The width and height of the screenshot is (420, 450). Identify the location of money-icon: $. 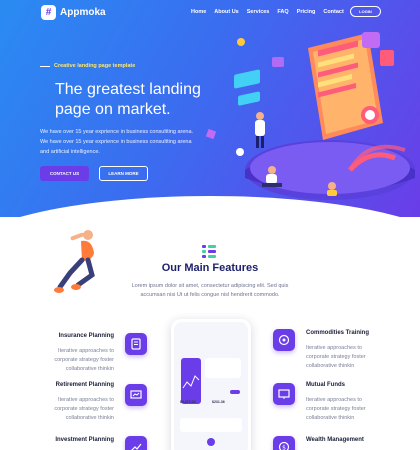
(284, 443).